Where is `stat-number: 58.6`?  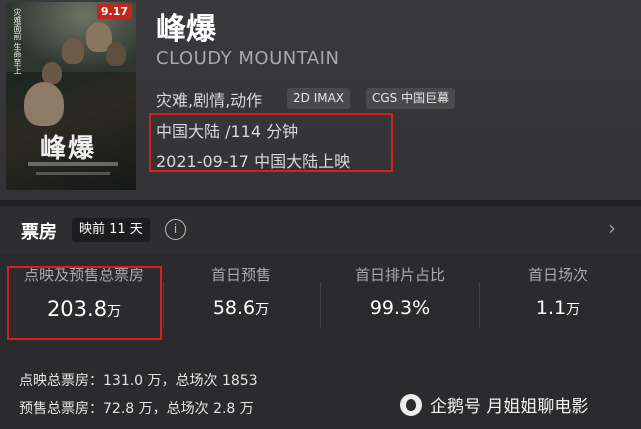 stat-number: 58.6 is located at coordinates (234, 308).